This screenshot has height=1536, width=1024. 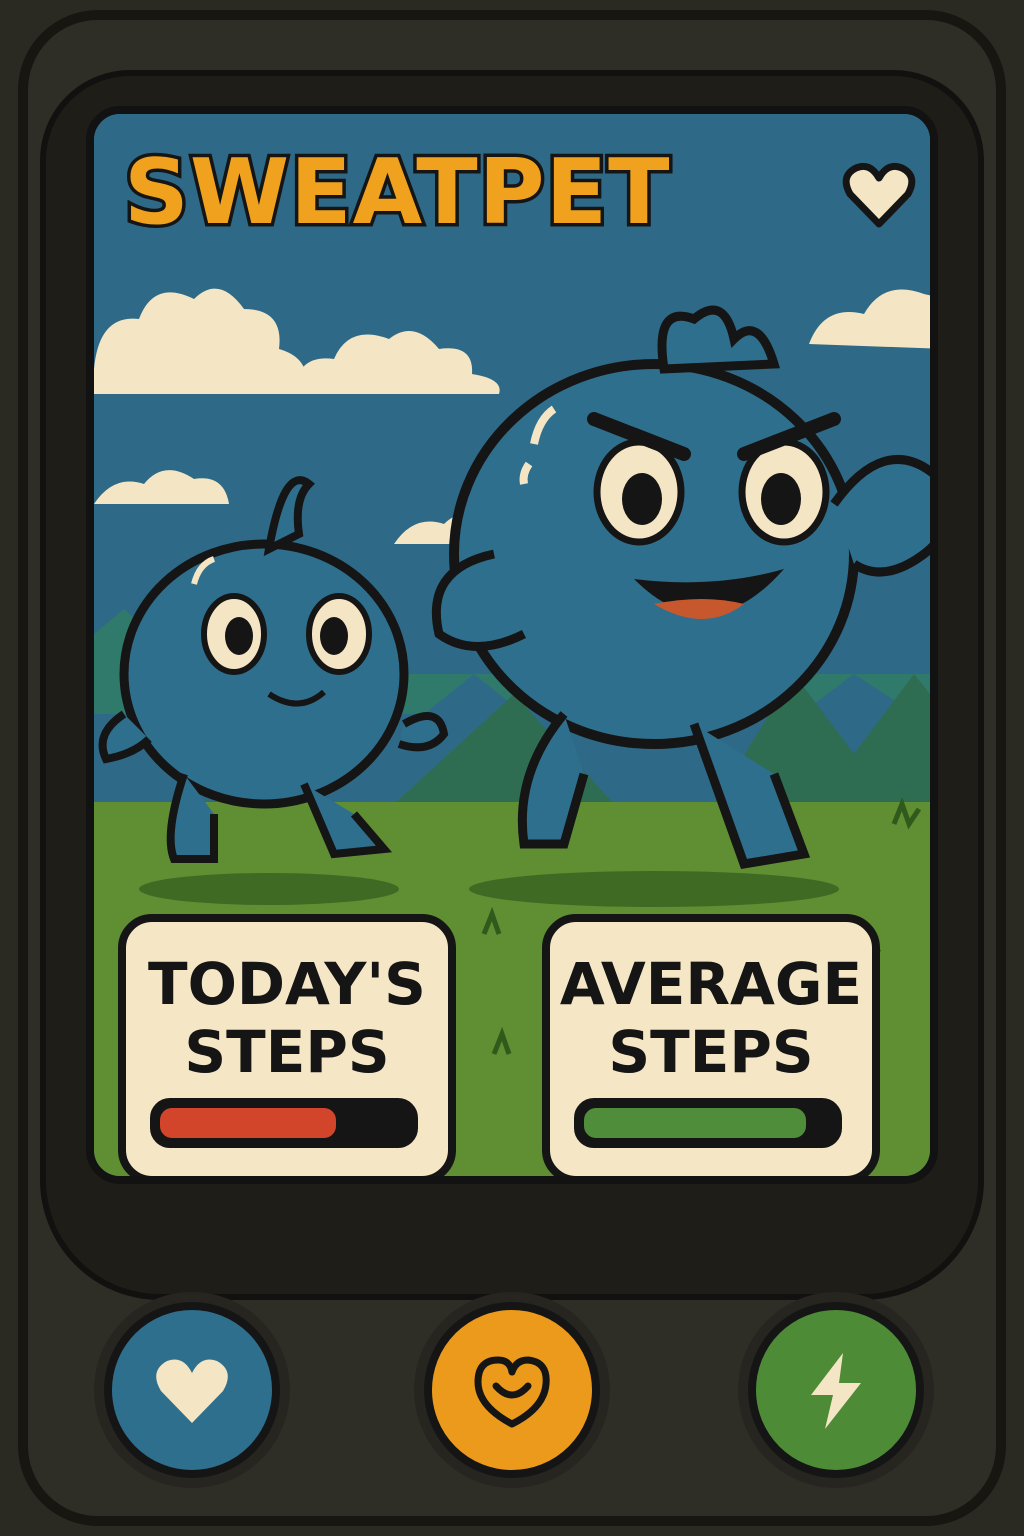 I want to click on todays-steps-label: TODAY'S STEPS, so click(x=287, y=1018).